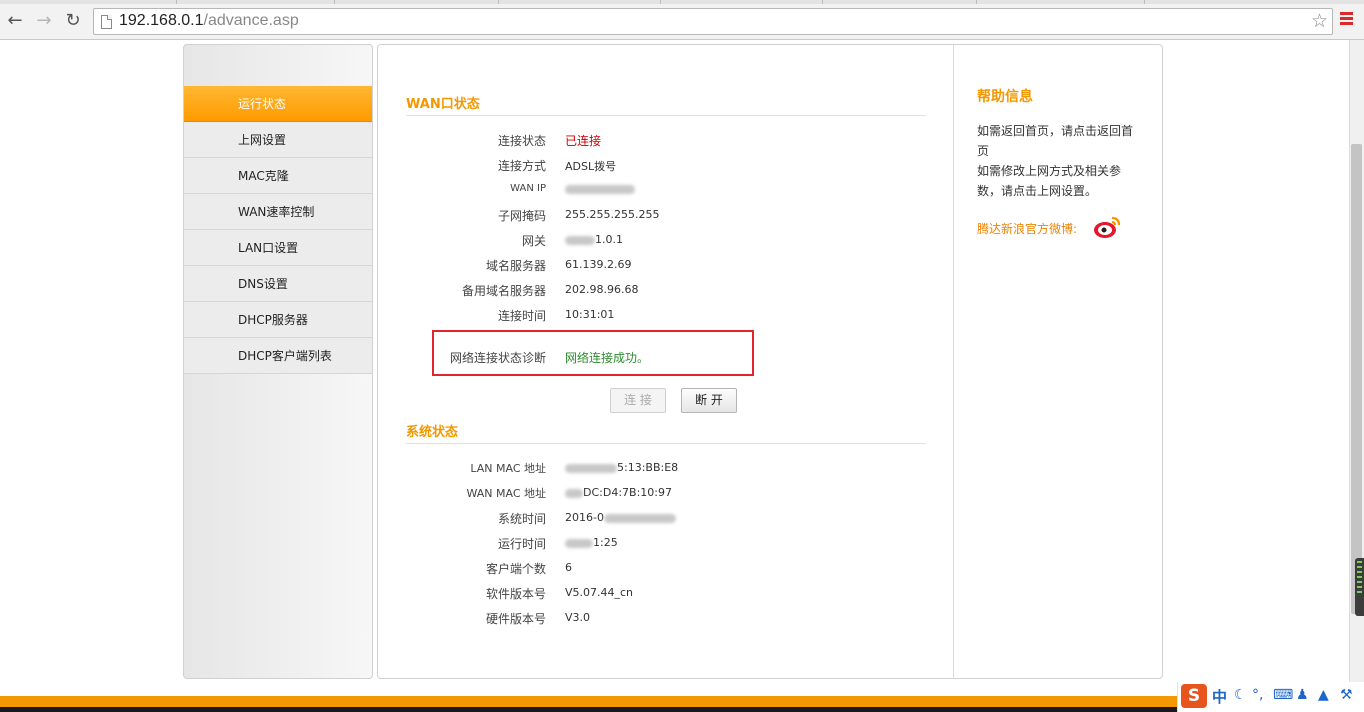 This screenshot has height=712, width=1364. Describe the element at coordinates (568, 567) in the screenshot. I see `sys-value-clients: 6` at that location.